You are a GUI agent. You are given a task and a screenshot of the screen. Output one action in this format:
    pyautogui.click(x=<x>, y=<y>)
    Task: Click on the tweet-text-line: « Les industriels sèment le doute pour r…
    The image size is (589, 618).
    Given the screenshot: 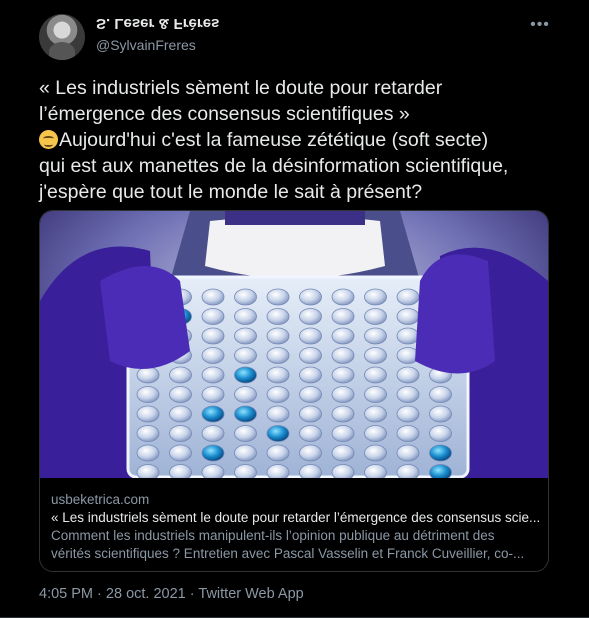 What is the action you would take?
    pyautogui.click(x=241, y=88)
    